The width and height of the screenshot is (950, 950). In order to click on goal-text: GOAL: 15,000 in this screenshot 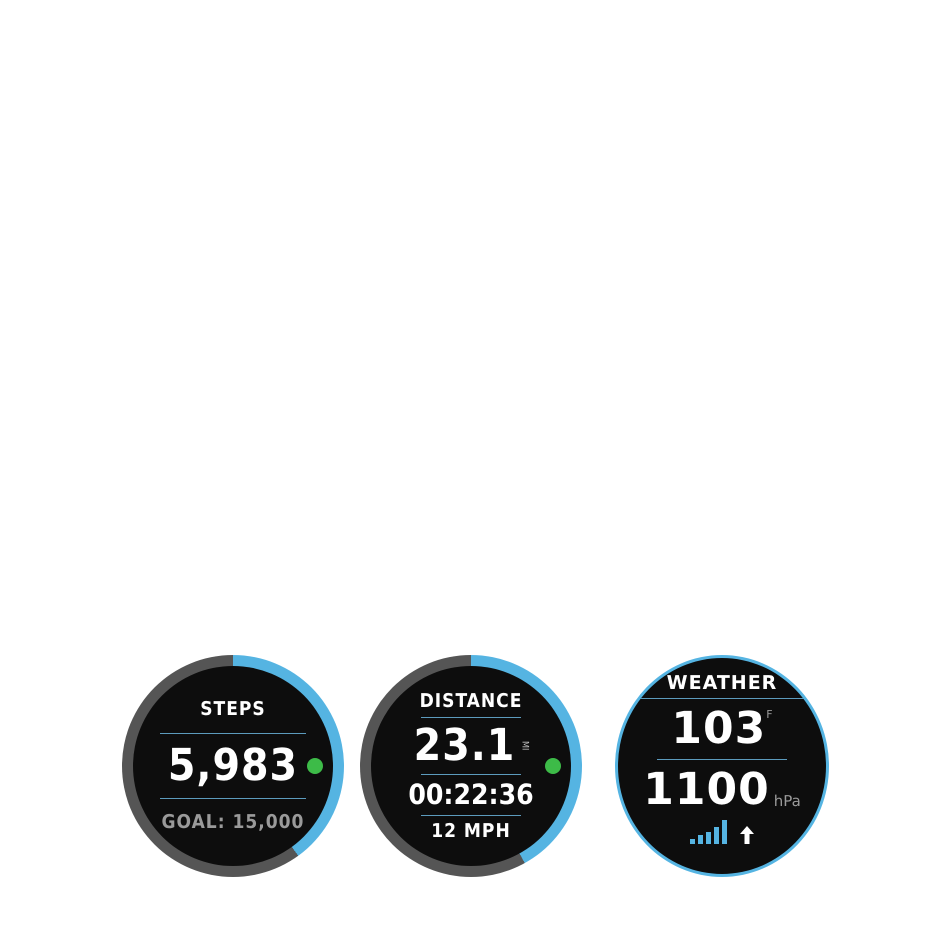, I will do `click(233, 822)`.